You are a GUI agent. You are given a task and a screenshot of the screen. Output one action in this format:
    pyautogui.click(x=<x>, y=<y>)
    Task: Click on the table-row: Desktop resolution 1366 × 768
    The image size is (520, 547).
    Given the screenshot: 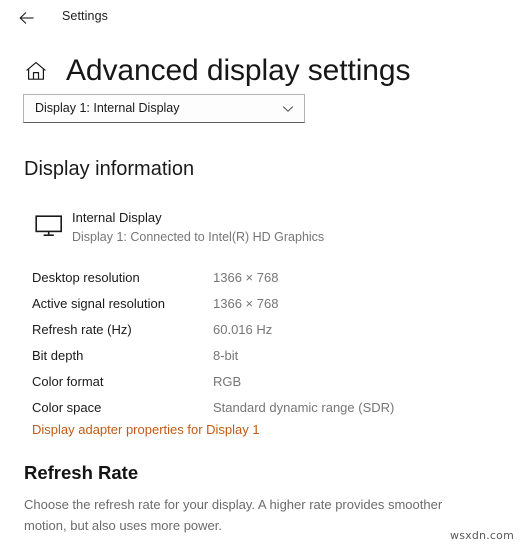 What is the action you would take?
    pyautogui.click(x=259, y=278)
    